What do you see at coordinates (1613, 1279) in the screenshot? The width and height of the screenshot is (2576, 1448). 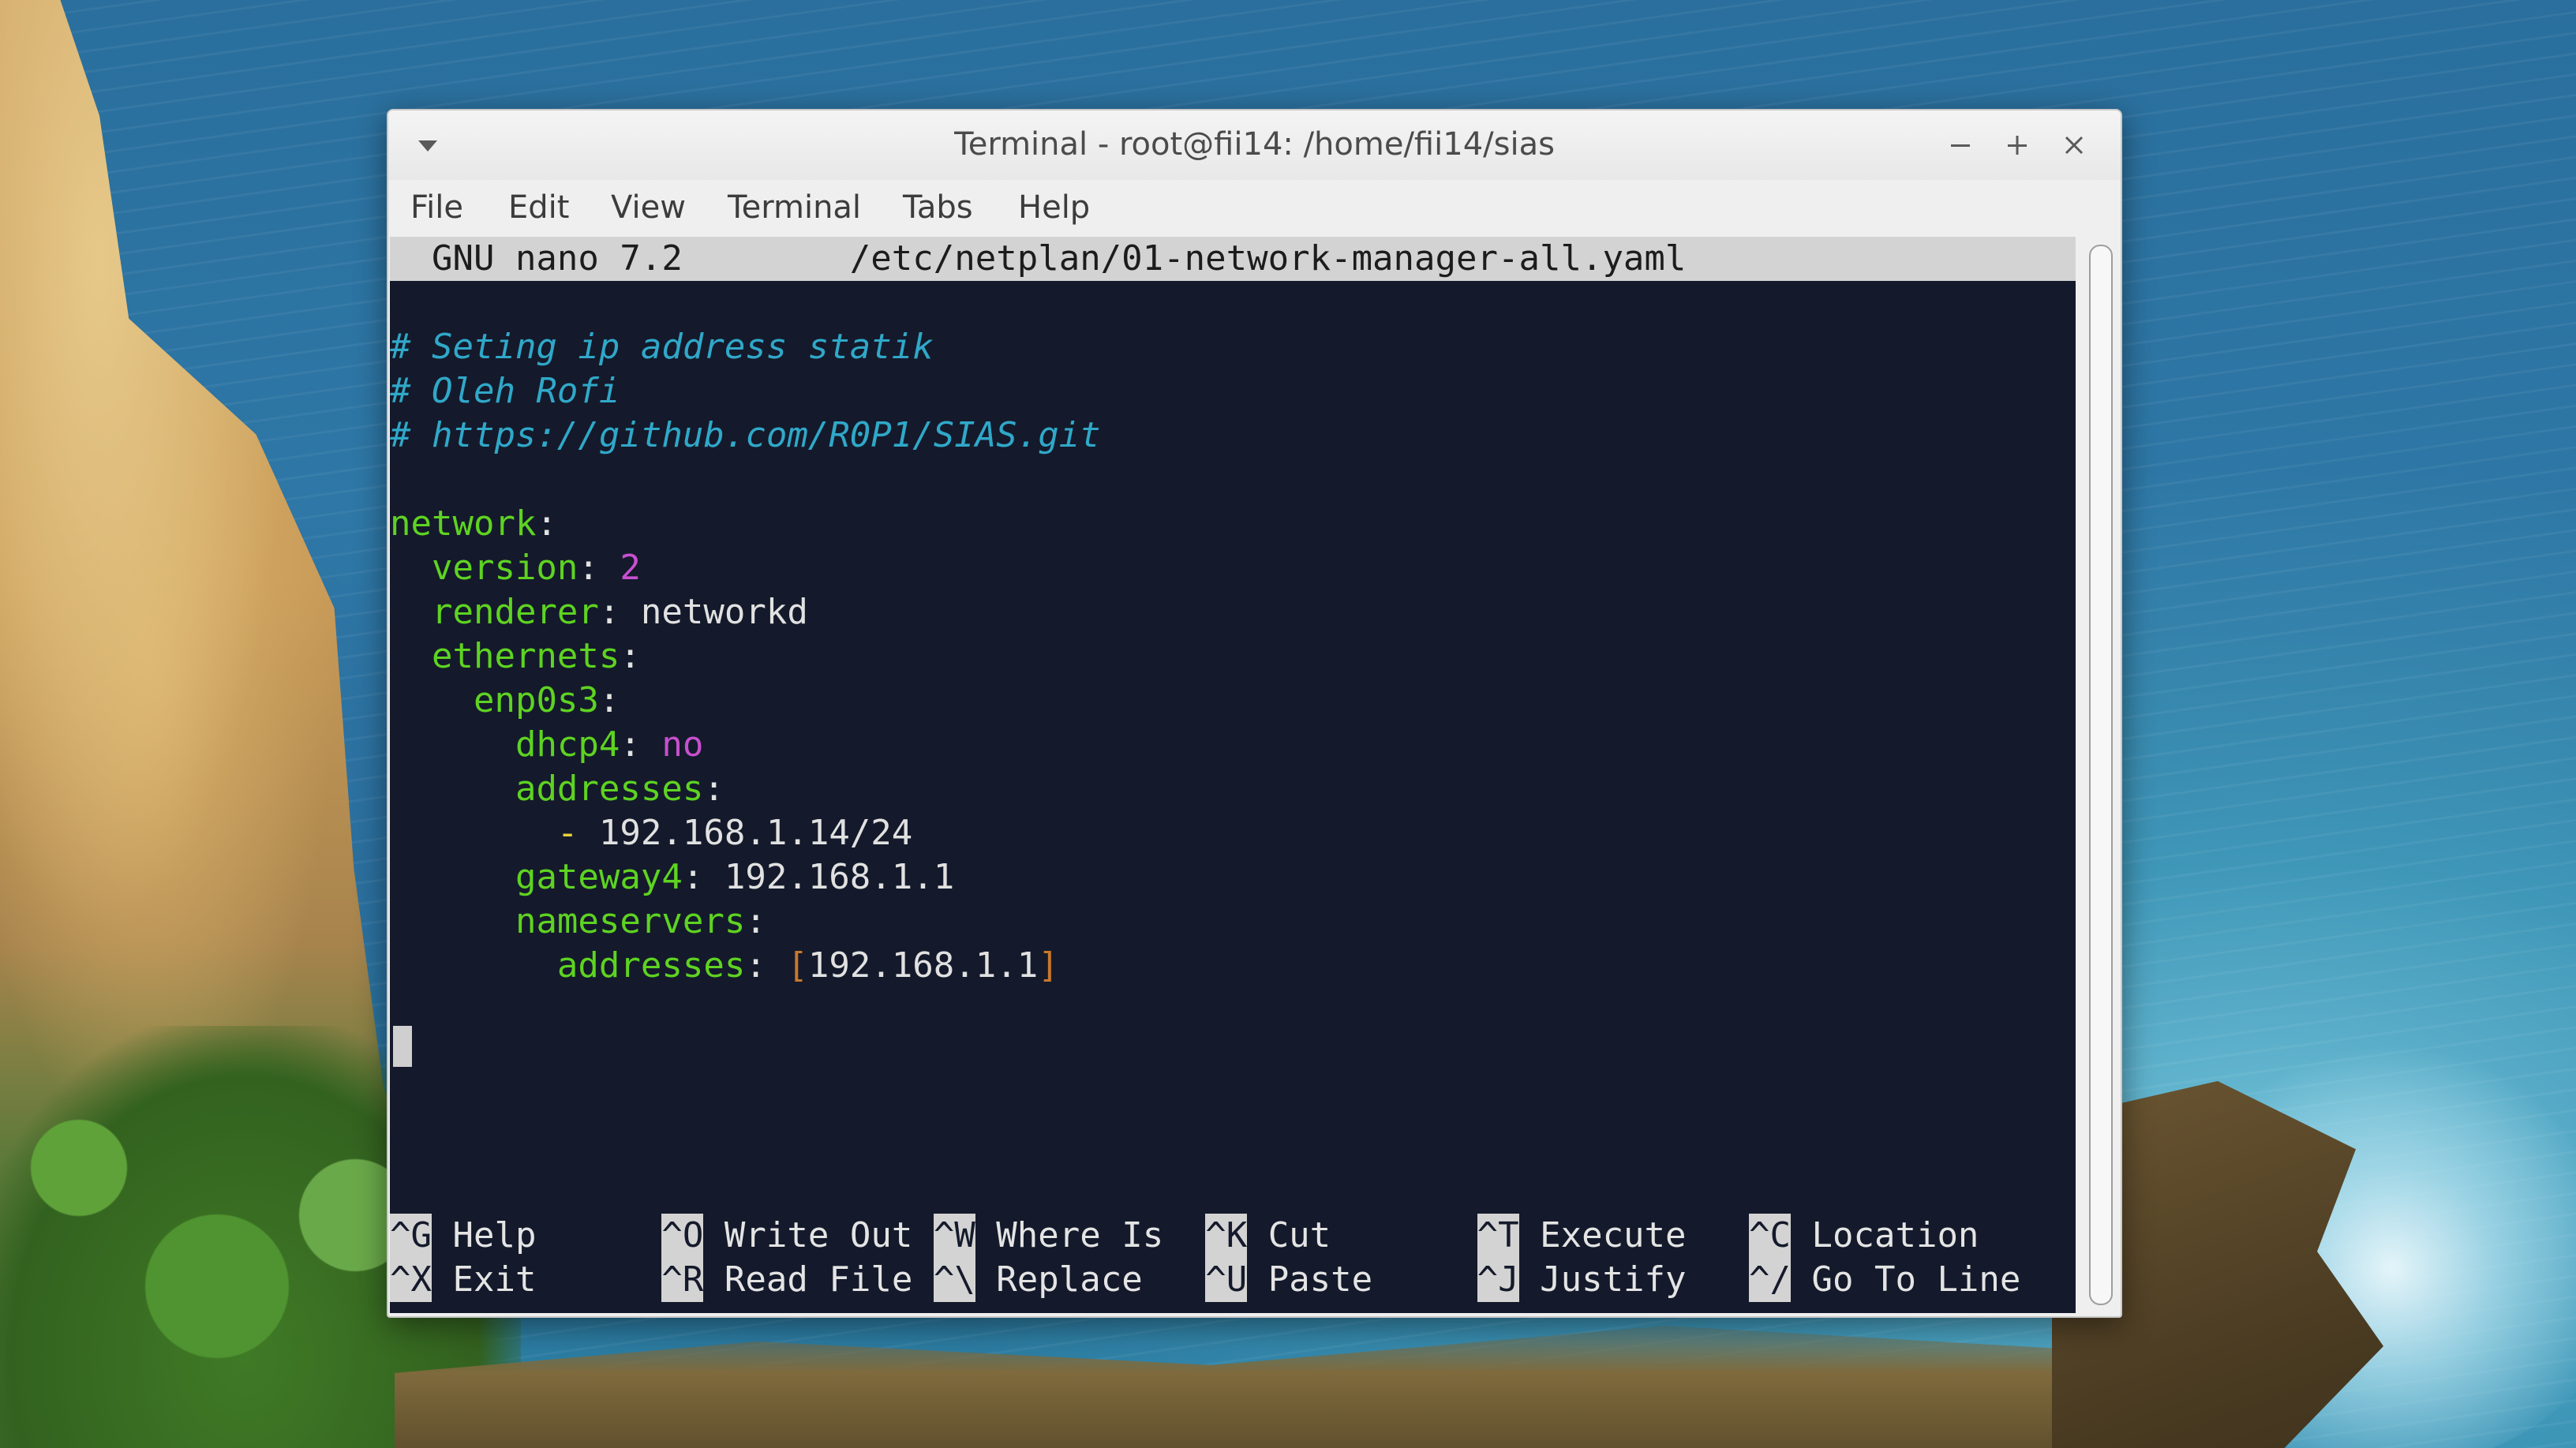 I see `shortcut-label: Justify` at bounding box center [1613, 1279].